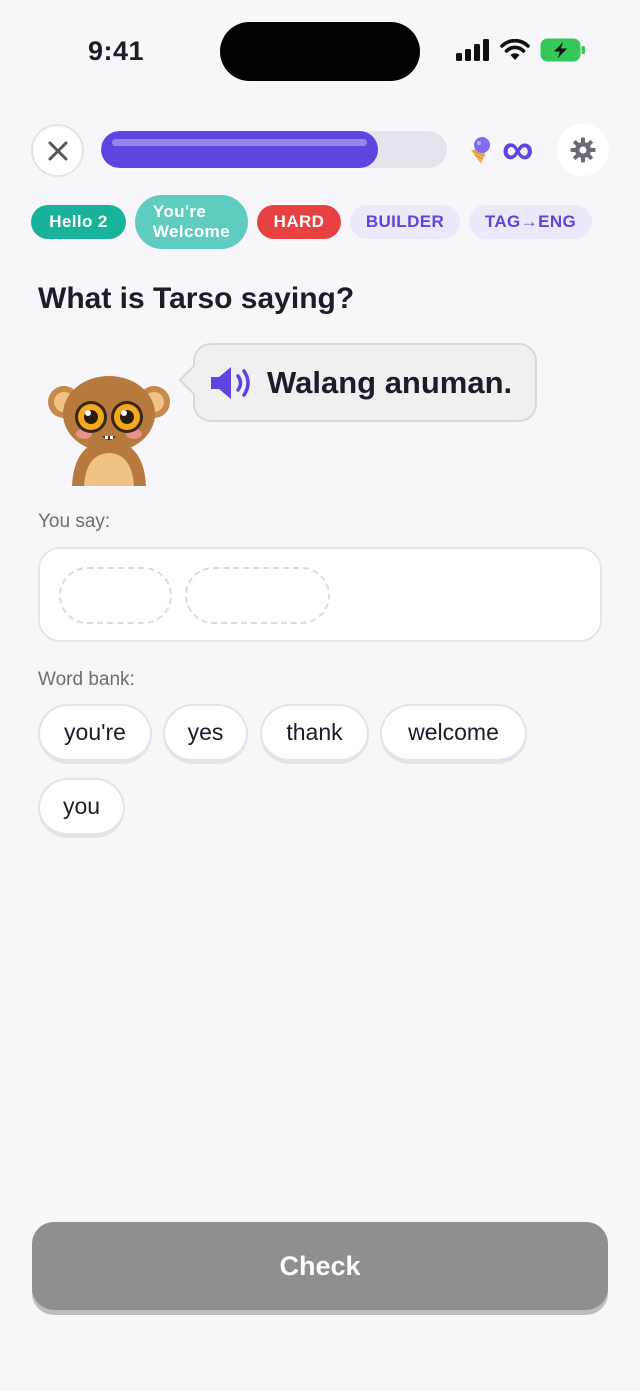  I want to click on tag-lesson: Hello 2, so click(78, 222).